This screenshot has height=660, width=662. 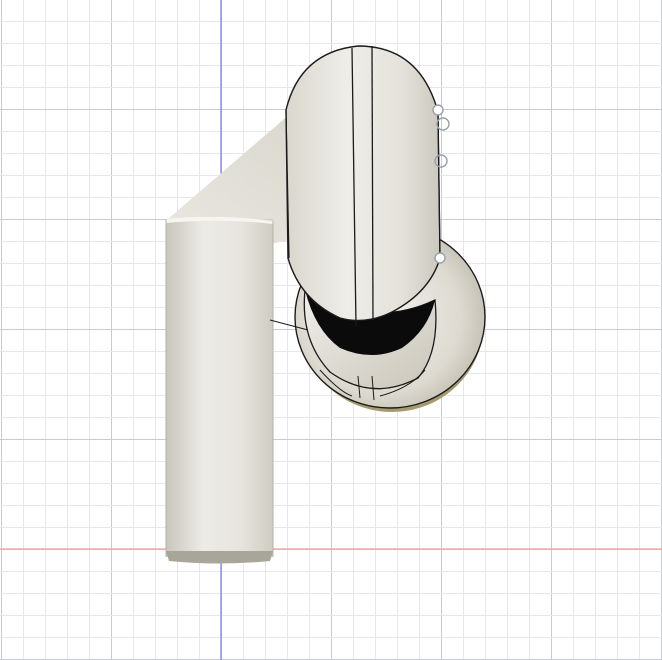 I want to click on head-dome-shell, so click(x=363, y=183).